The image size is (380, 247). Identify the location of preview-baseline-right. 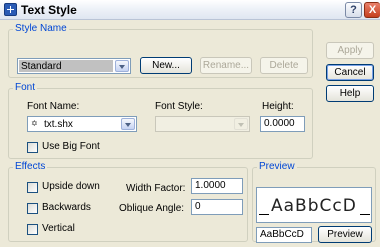
(365, 214).